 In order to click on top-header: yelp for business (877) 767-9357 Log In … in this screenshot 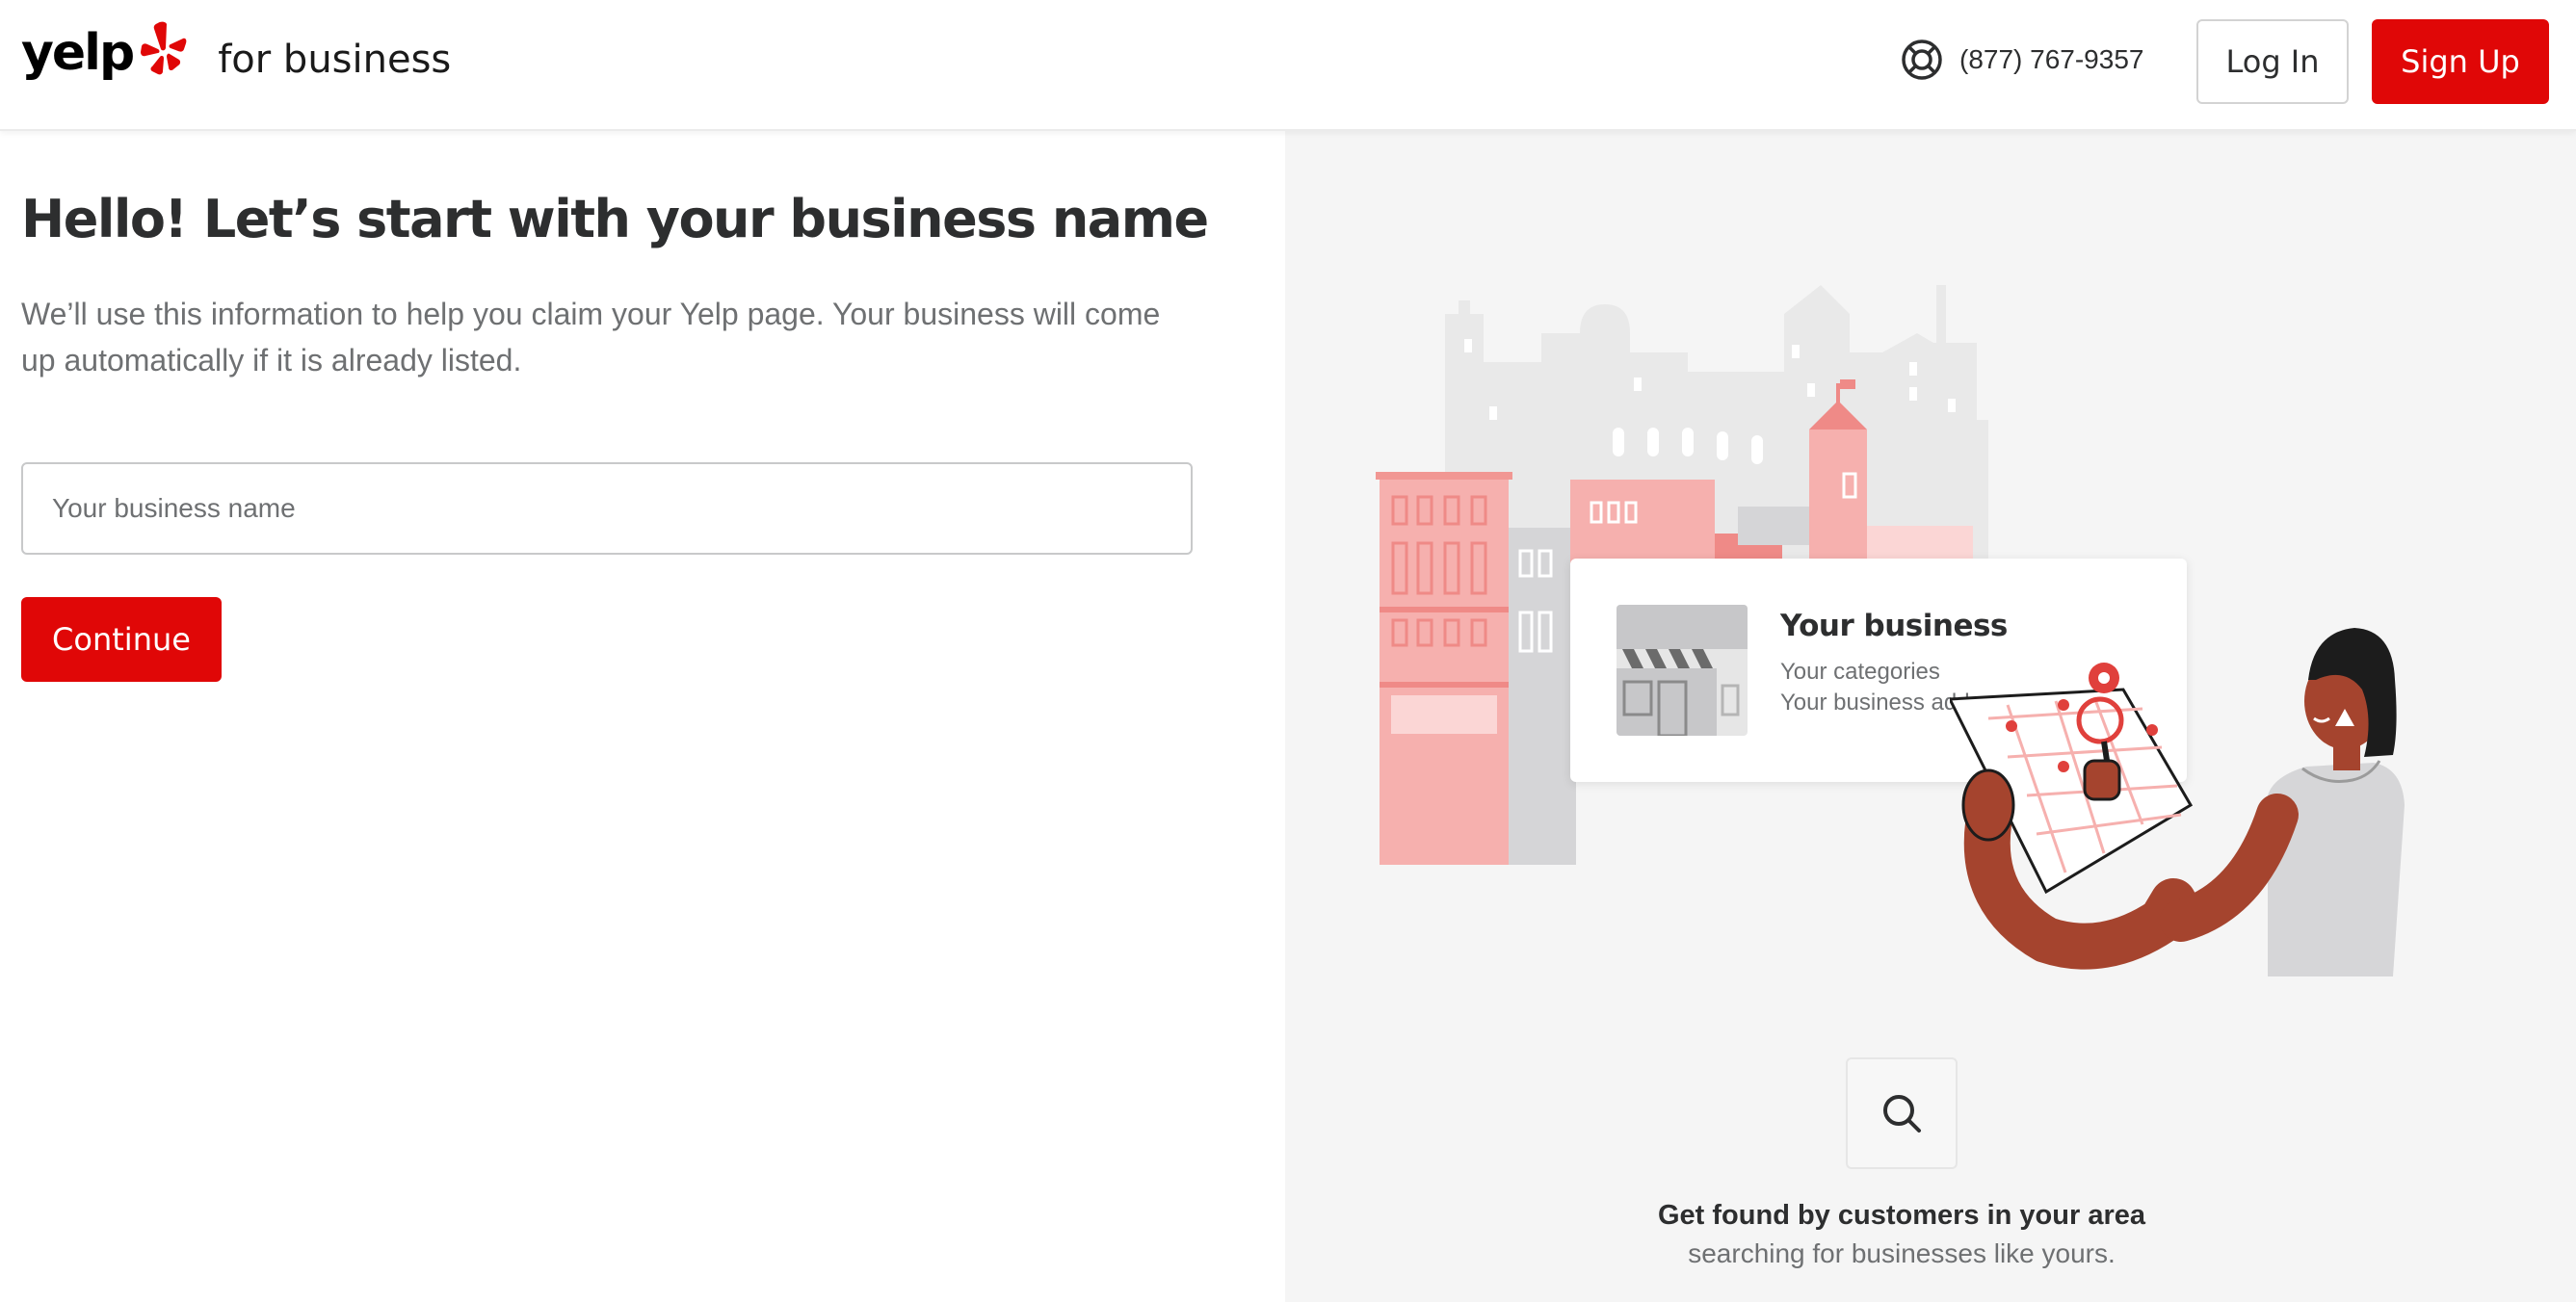, I will do `click(1288, 65)`.